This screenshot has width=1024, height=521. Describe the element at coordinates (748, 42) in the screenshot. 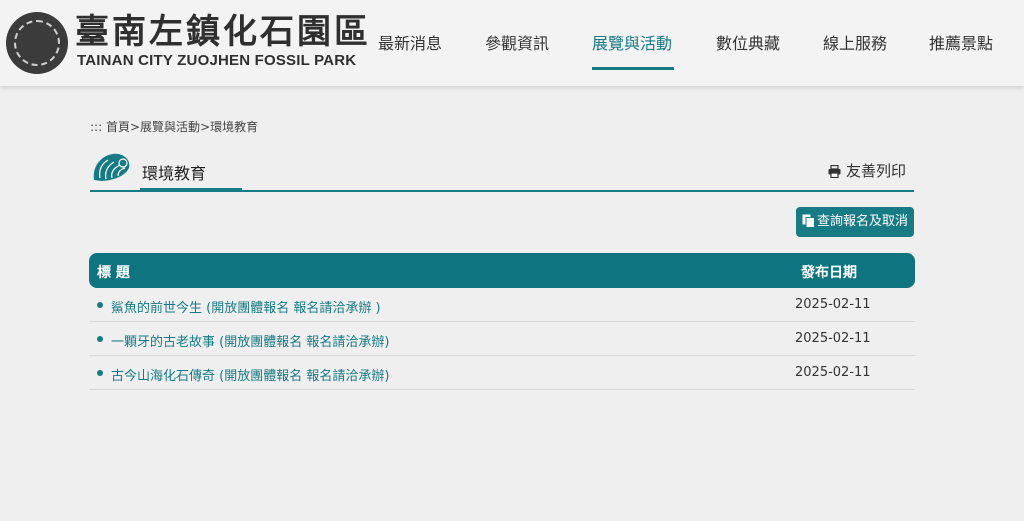

I see `nav-item-digital-archive: 數位典藏` at that location.